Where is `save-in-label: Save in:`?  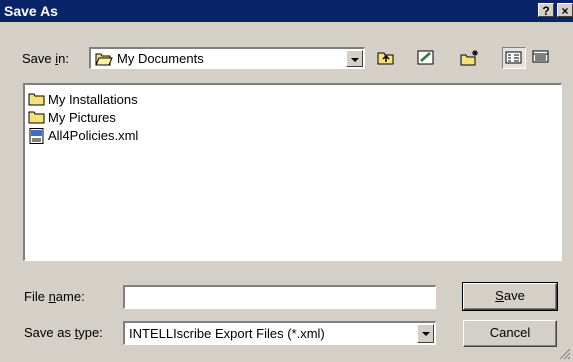 save-in-label: Save in: is located at coordinates (45, 58).